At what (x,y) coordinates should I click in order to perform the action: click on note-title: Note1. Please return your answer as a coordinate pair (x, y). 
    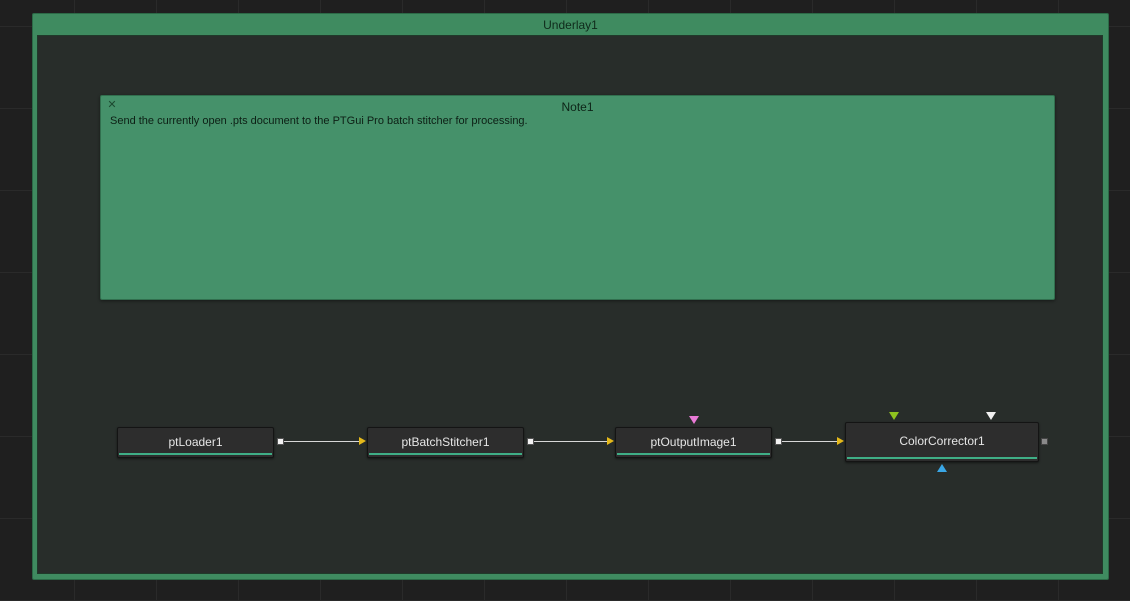
    Looking at the image, I should click on (577, 107).